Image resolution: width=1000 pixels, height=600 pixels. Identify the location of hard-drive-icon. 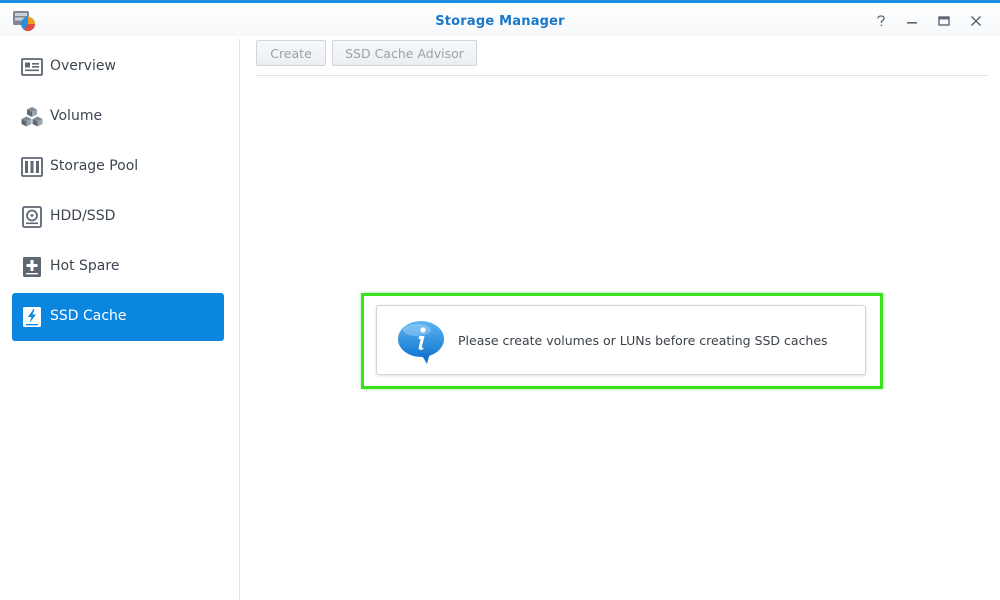
(32, 217).